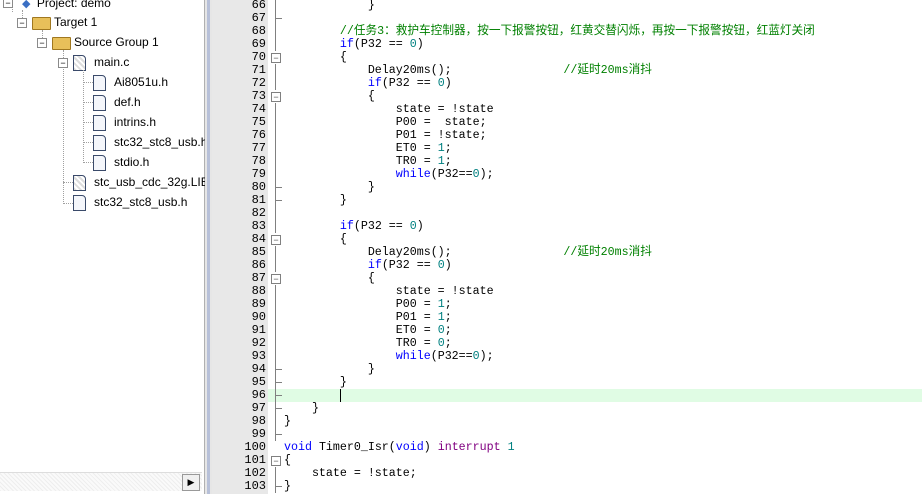 The image size is (922, 494). What do you see at coordinates (587, 83) in the screenshot?
I see `code-line: 72 if(P32 == 0)` at bounding box center [587, 83].